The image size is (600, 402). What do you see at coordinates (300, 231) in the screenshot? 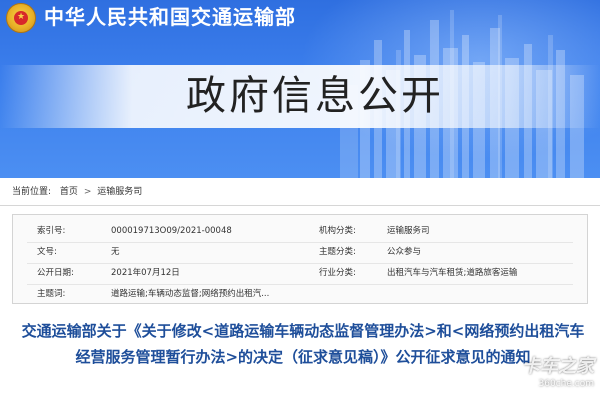
I see `info-row: 索引号: 000019713O09/2021-00048 机构分类: 运输服务司` at bounding box center [300, 231].